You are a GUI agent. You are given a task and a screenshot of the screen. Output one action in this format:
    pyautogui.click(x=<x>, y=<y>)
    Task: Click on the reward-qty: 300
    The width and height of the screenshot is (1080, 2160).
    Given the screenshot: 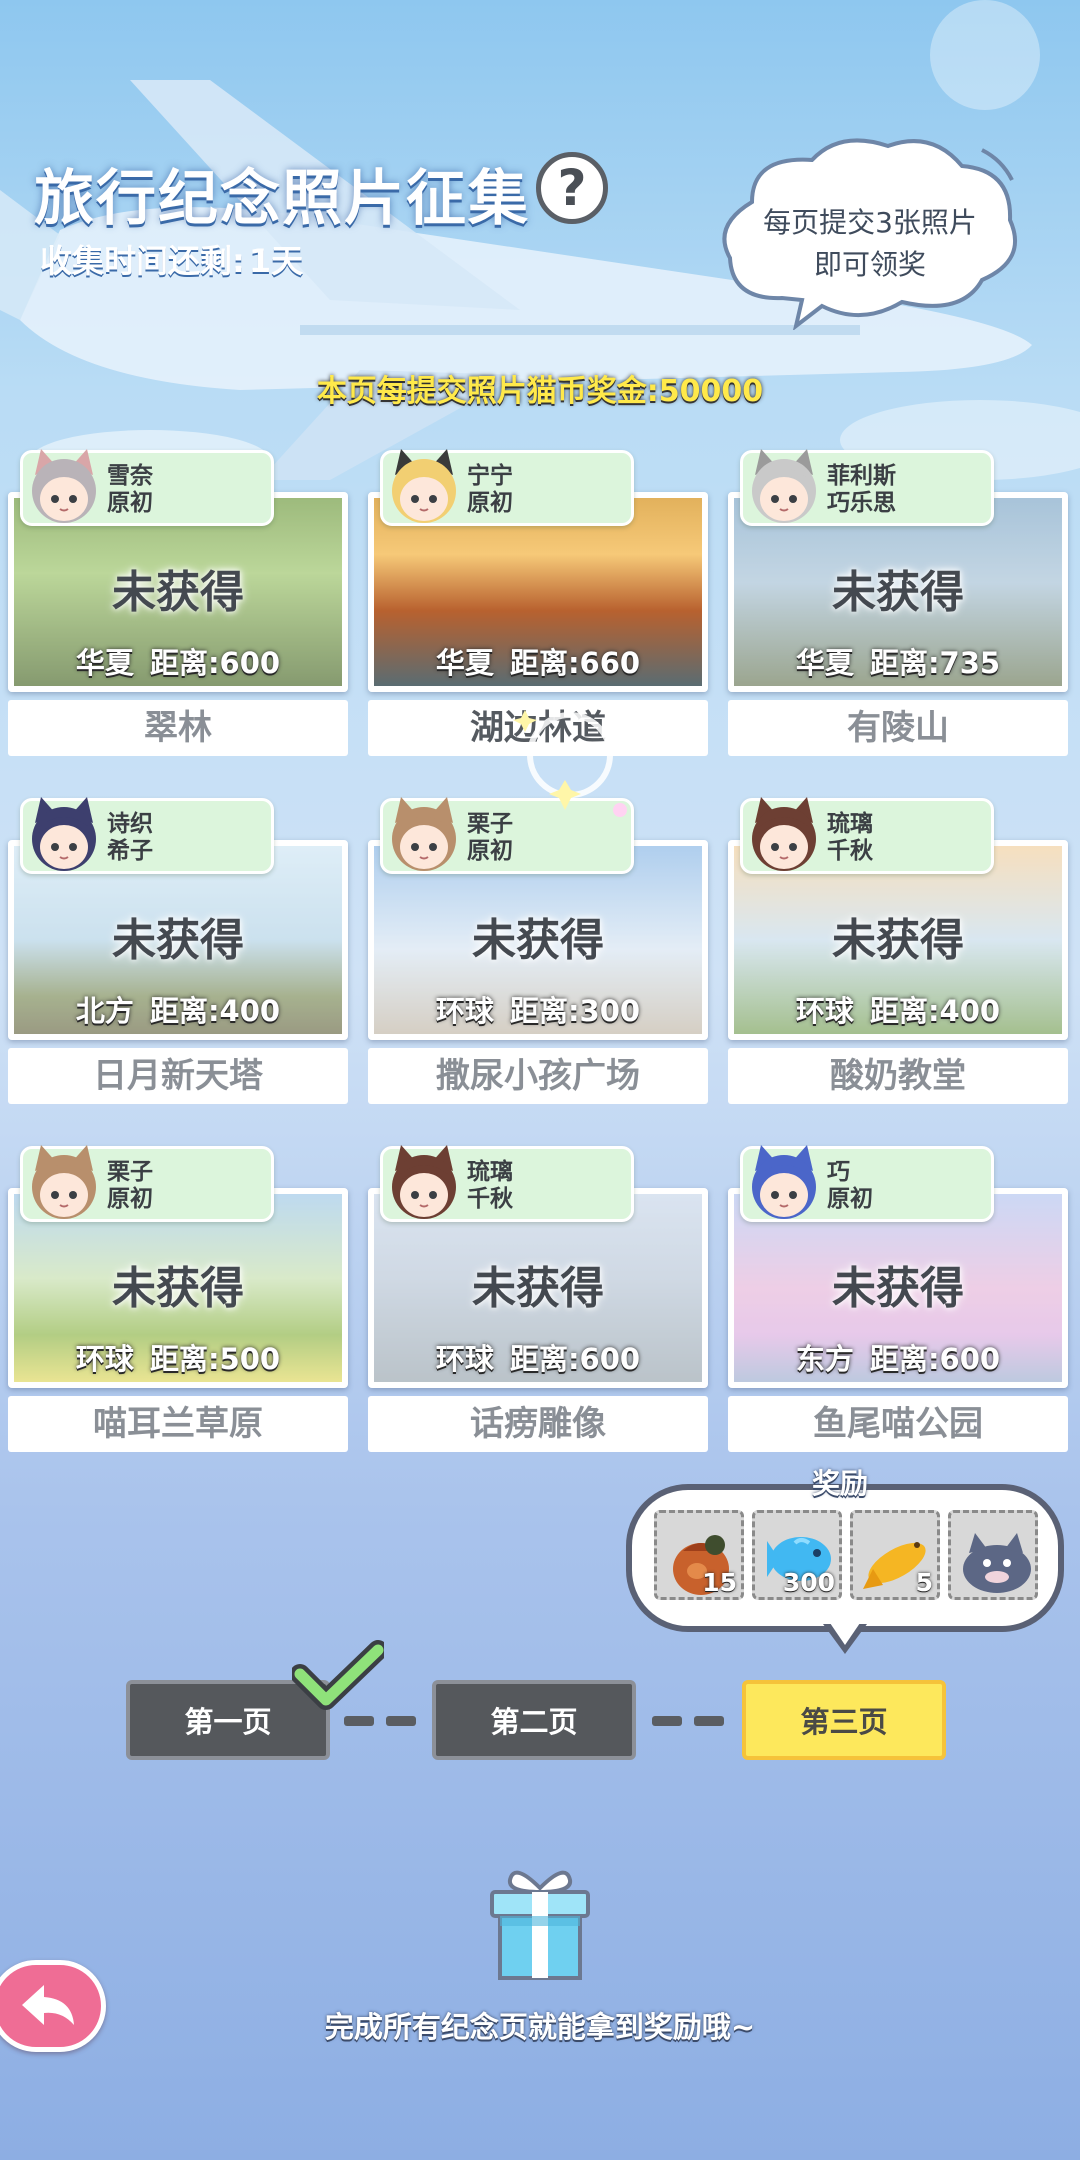 What is the action you would take?
    pyautogui.click(x=808, y=1582)
    